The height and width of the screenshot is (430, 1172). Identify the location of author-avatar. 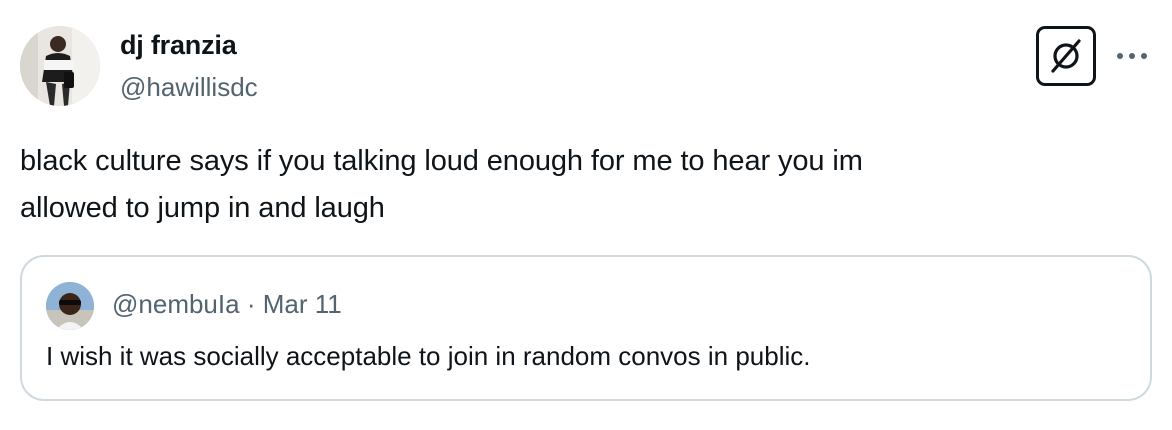
(60, 66).